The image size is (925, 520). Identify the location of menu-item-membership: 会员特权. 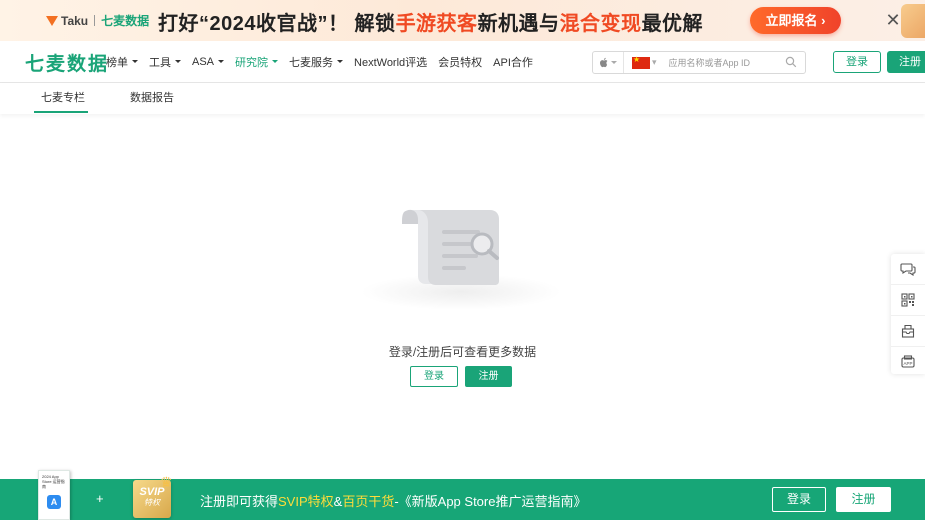
(460, 62).